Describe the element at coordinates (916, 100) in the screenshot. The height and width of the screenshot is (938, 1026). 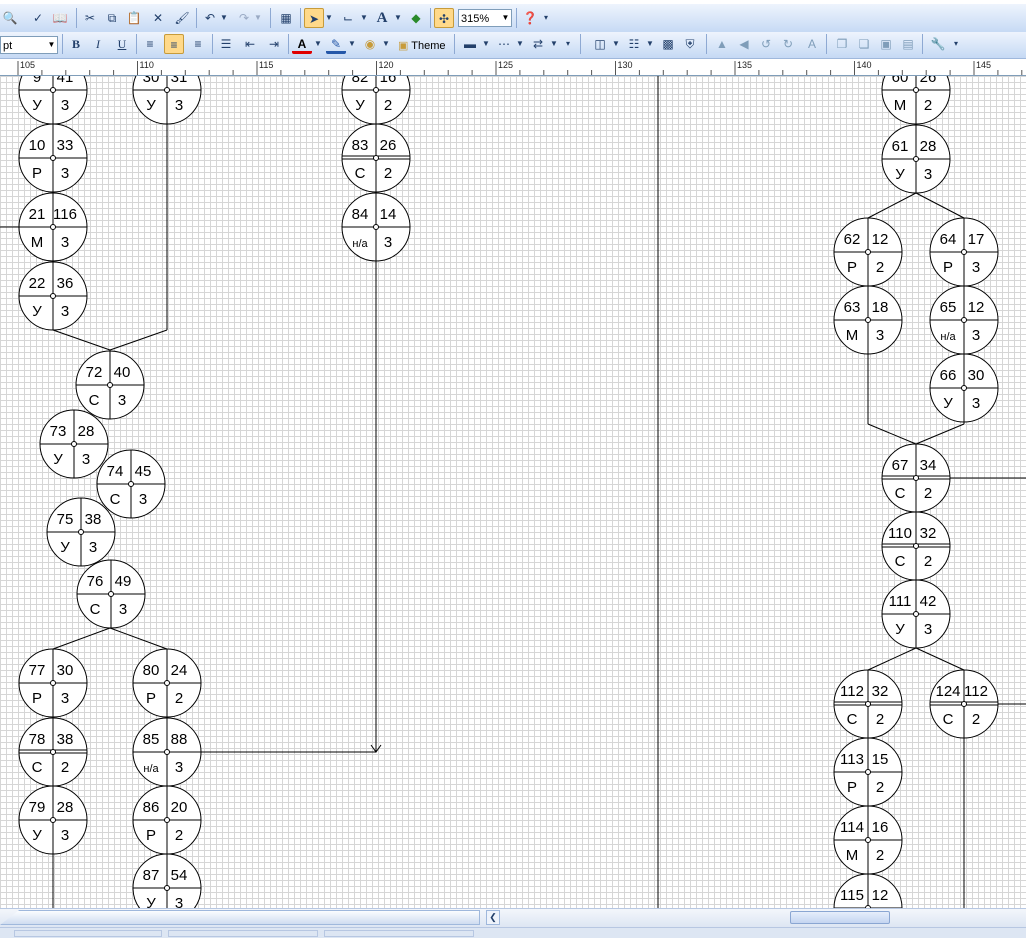
I see `network-node: 60 26 М 2` at that location.